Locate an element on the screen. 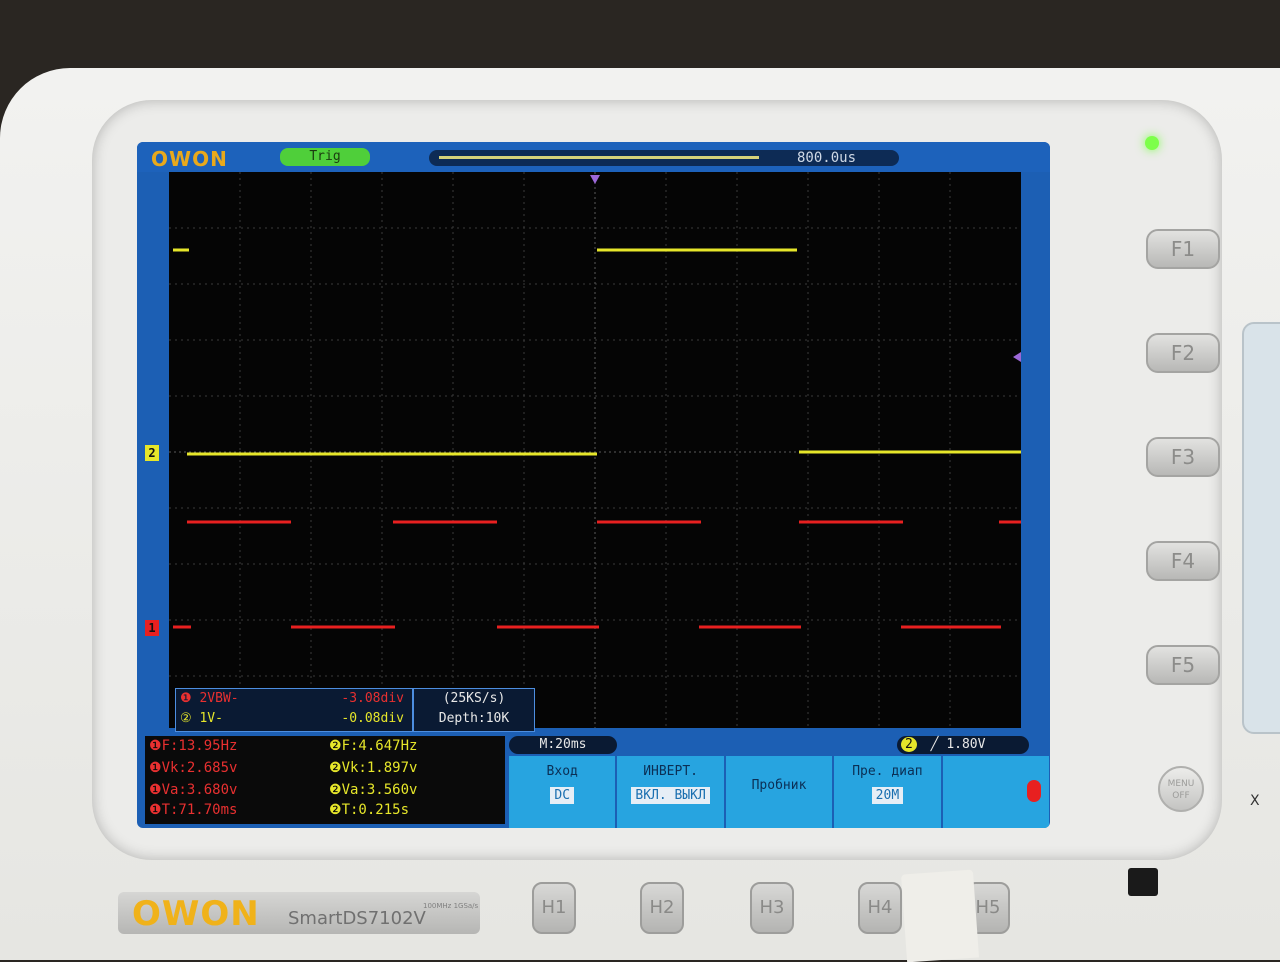 The image size is (1280, 962). owon-logo: OWON is located at coordinates (196, 914).